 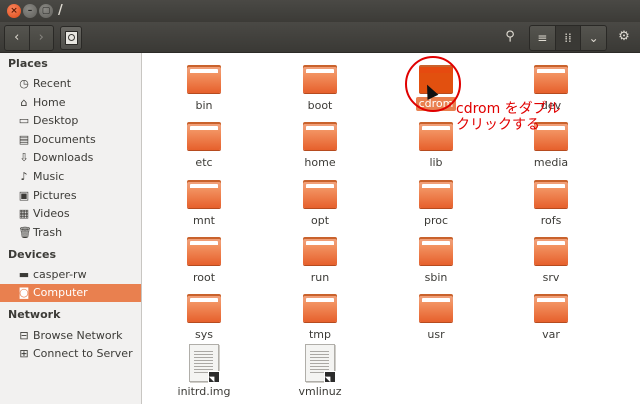 I want to click on folder-item-sys: sys, so click(x=204, y=321).